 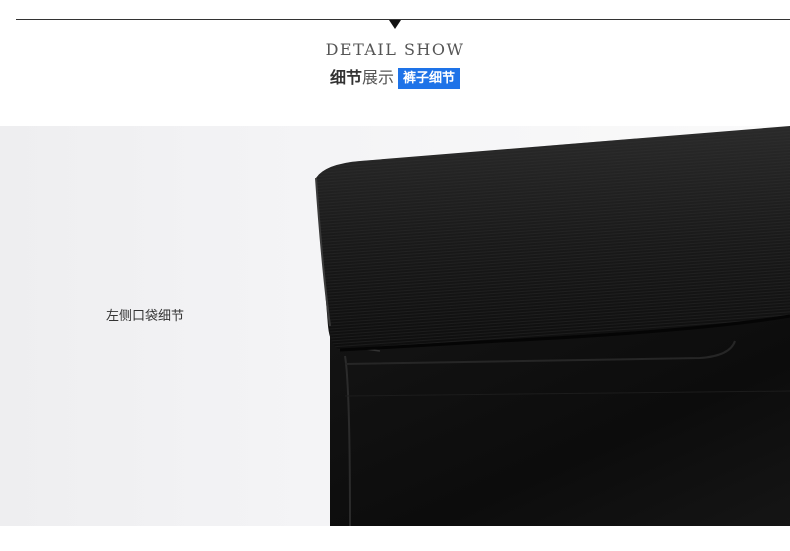 What do you see at coordinates (395, 78) in the screenshot?
I see `section-title-cn: 细节展示 裤子细节` at bounding box center [395, 78].